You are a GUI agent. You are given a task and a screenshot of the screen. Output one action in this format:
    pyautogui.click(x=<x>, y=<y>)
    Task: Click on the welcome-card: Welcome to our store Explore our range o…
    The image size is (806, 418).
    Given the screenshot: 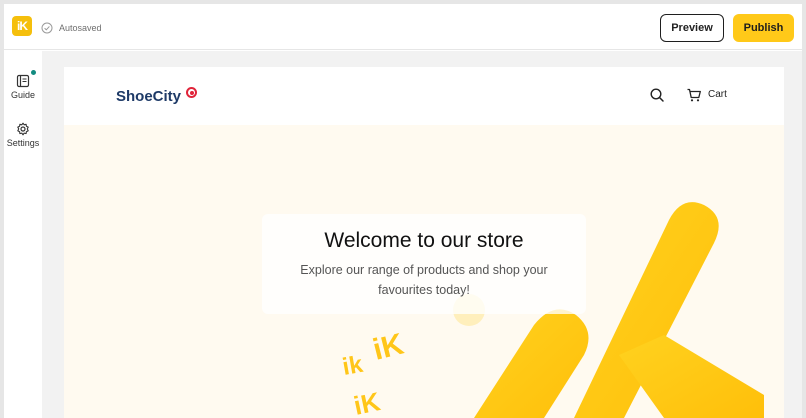 What is the action you would take?
    pyautogui.click(x=424, y=264)
    